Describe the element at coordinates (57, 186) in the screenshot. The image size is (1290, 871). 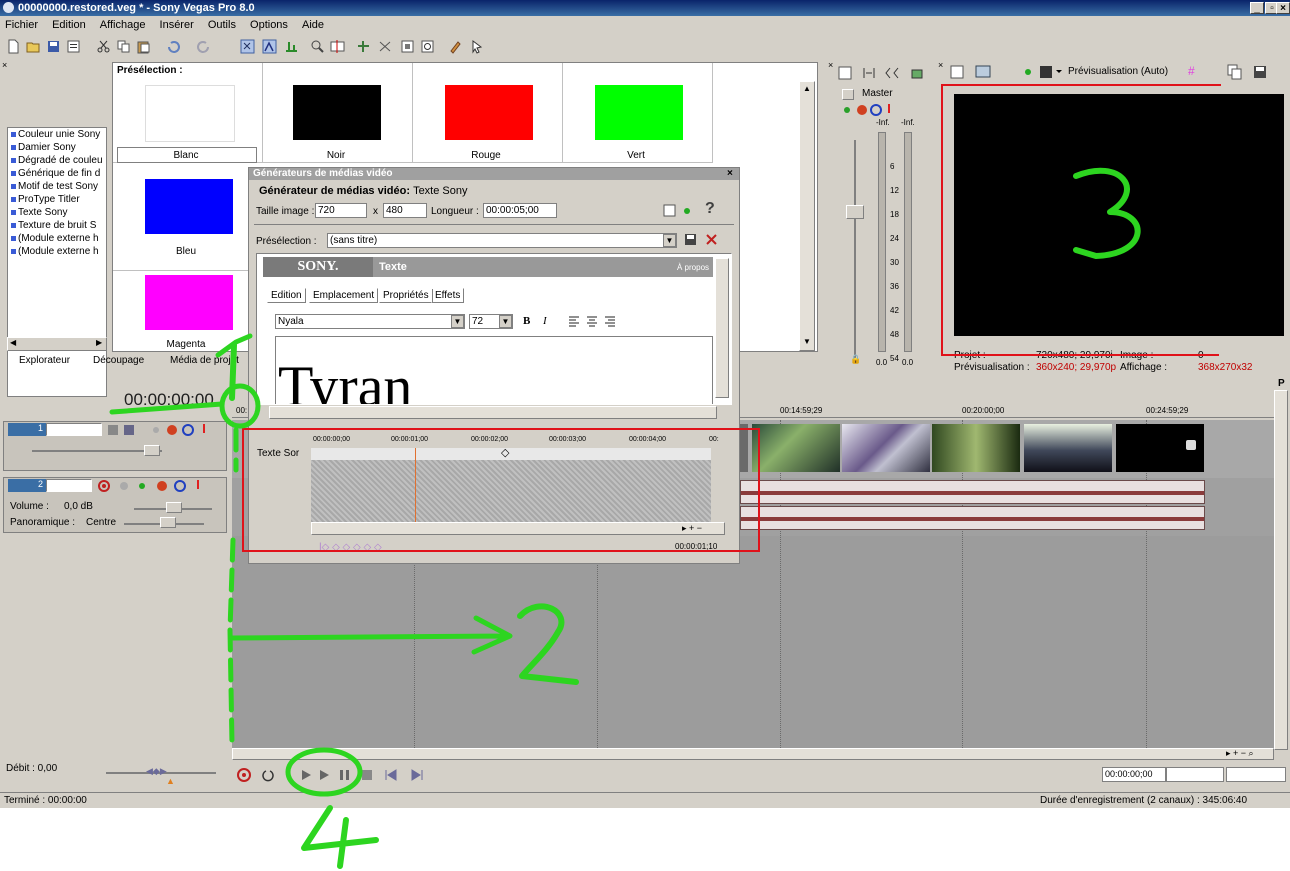
I see `generator-item: Motif de test Sony` at that location.